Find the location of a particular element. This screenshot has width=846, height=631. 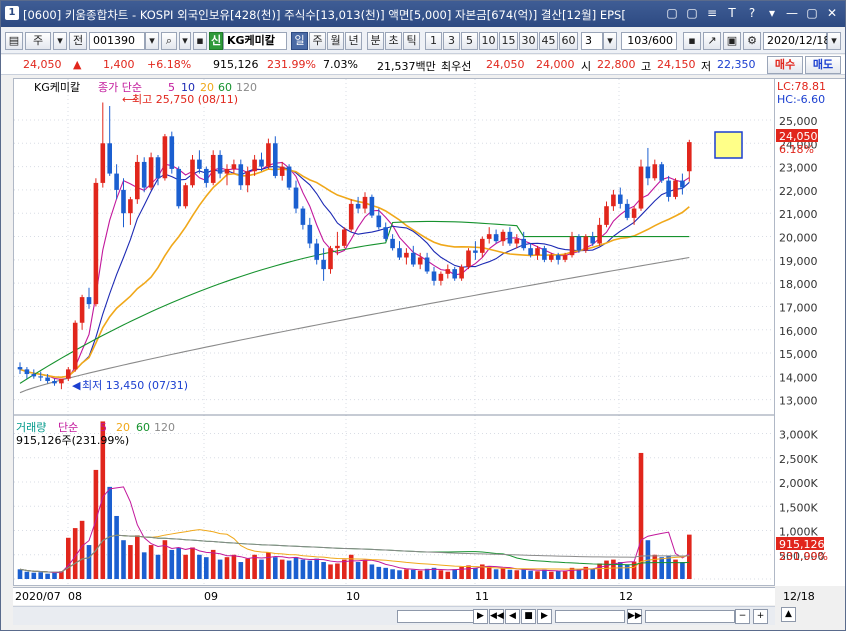

minute-option-60: 60 is located at coordinates (568, 41).